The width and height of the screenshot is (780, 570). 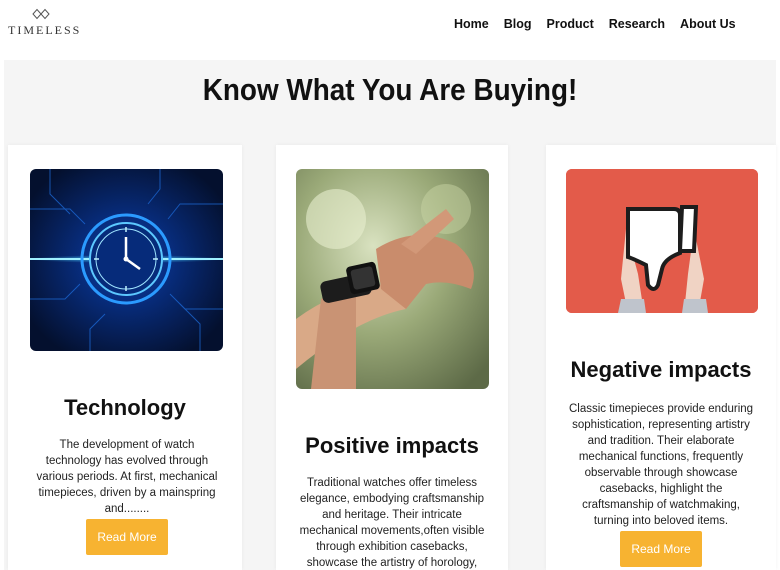 What do you see at coordinates (390, 89) in the screenshot?
I see `page-title: Know What You Are Buying!` at bounding box center [390, 89].